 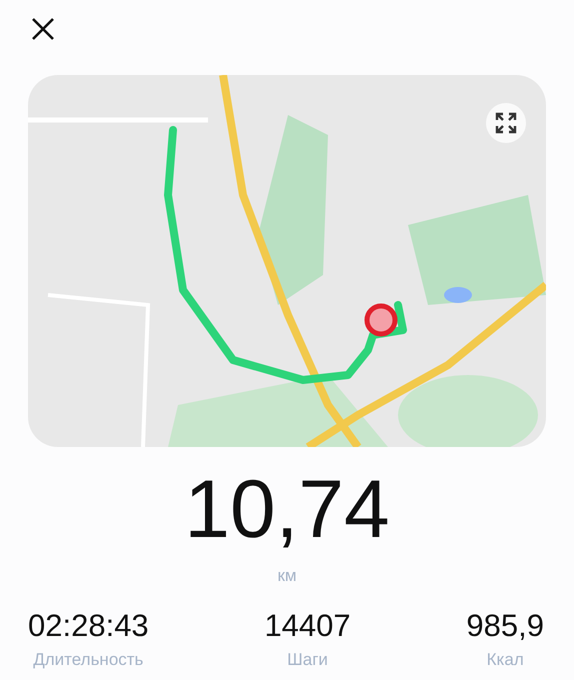 I want to click on stat-value: 02:28:43, so click(x=88, y=625).